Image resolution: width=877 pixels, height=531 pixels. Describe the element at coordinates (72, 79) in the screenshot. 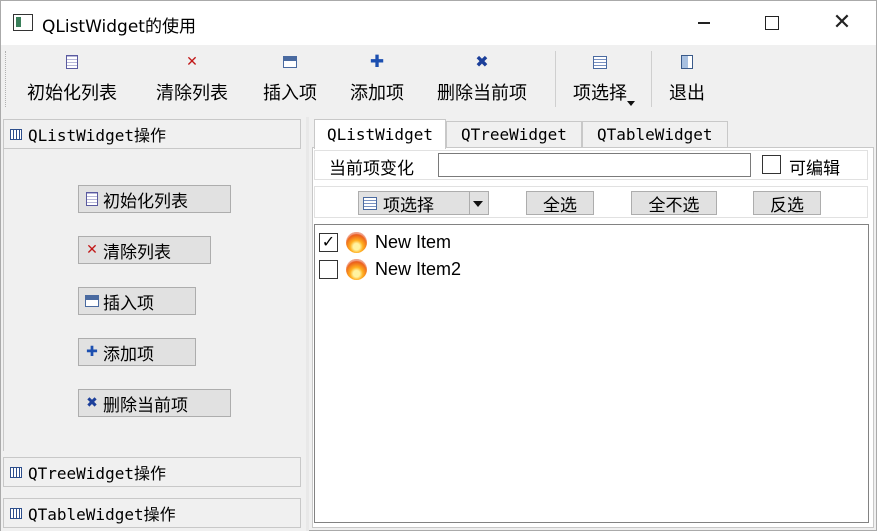

I see `toolbar-init-list-button: 初始化列表` at that location.